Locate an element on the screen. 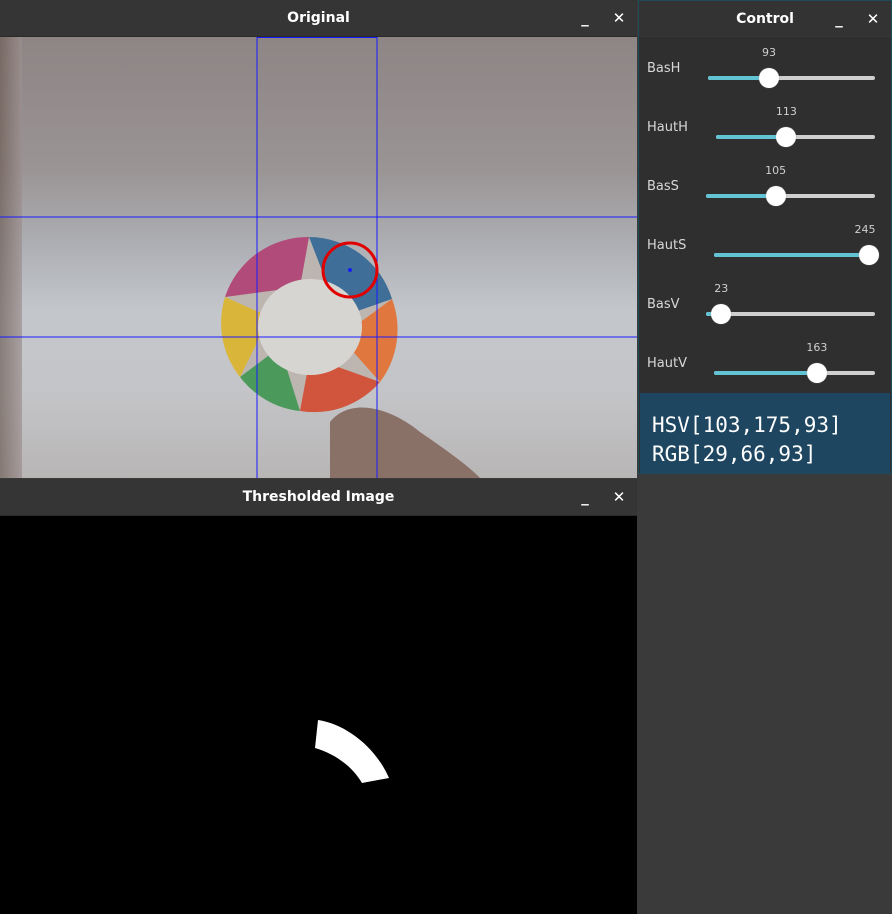 This screenshot has width=892, height=914. slider-hautv: HautV 163 is located at coordinates (765, 367).